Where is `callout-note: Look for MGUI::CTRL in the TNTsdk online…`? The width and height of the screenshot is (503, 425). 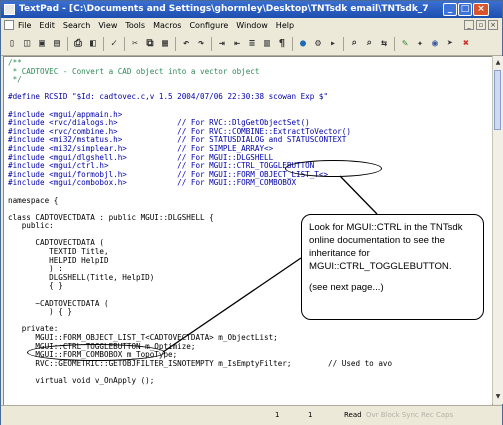
callout-note: Look for MGUI::CTRL in the TNTsdk online… is located at coordinates (392, 267).